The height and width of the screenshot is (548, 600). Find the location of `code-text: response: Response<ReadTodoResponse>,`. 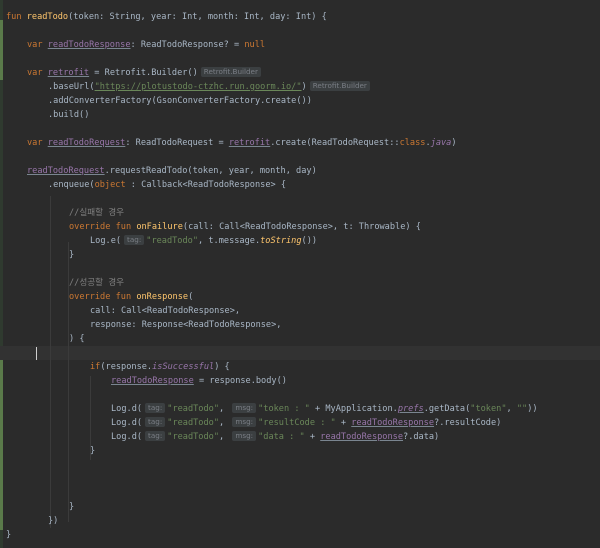

code-text: response: Response<ReadTodoResponse>, is located at coordinates (186, 325).